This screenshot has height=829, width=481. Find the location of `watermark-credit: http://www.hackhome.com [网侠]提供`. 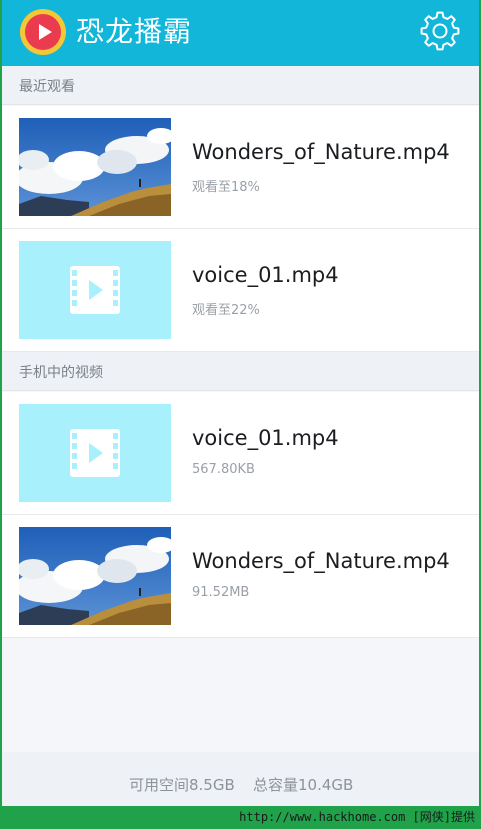

watermark-credit: http://www.hackhome.com [网侠]提供 is located at coordinates (357, 817).